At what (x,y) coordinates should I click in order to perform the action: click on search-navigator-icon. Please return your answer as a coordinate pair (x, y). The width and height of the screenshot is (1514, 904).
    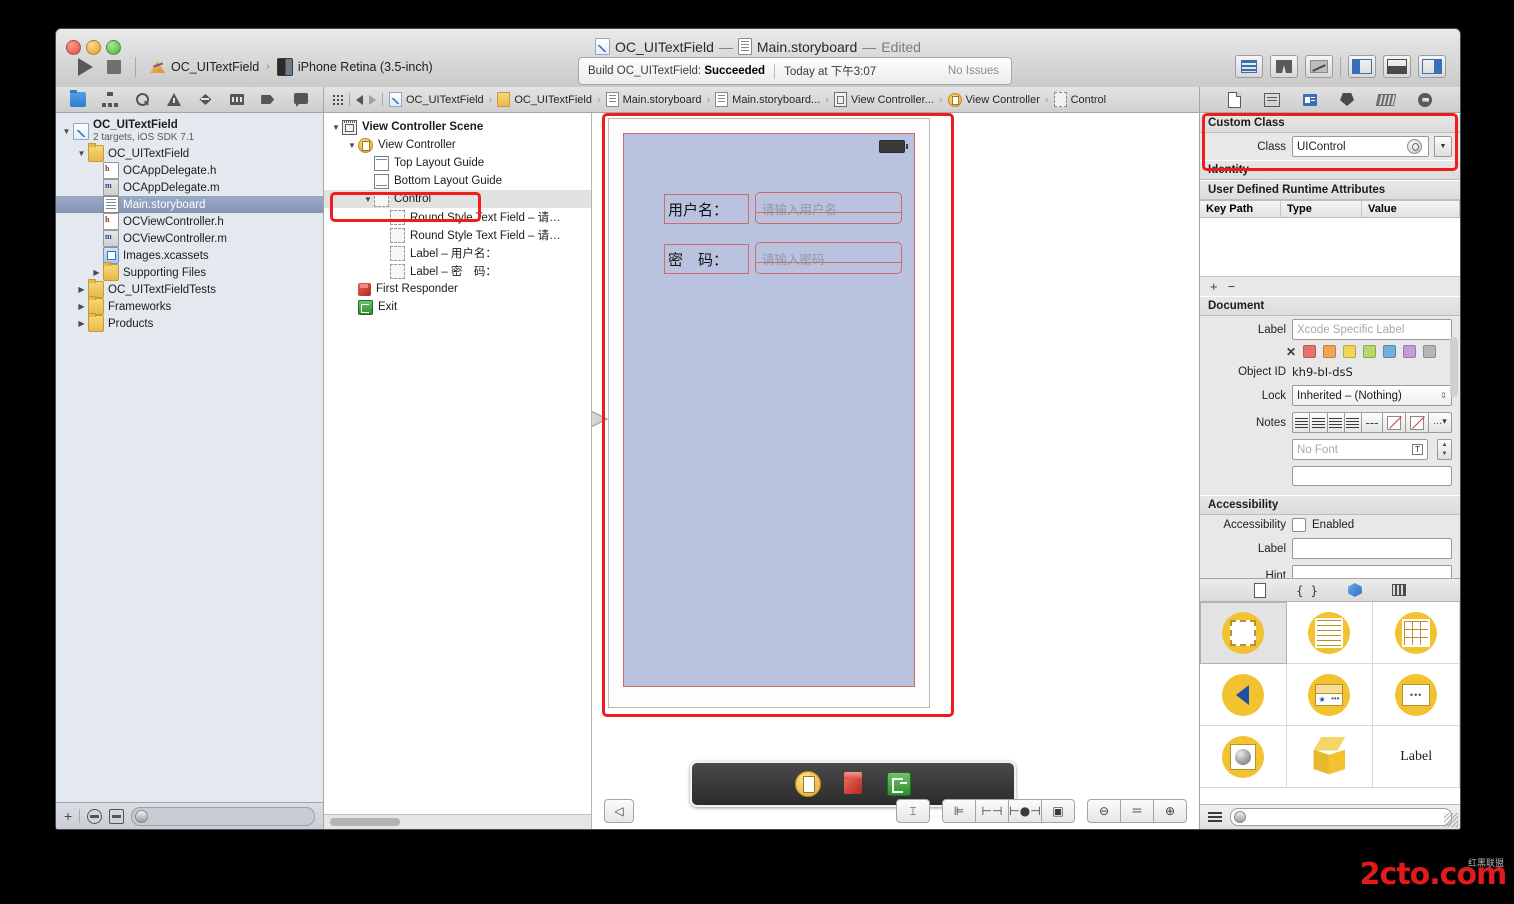
    Looking at the image, I should click on (142, 99).